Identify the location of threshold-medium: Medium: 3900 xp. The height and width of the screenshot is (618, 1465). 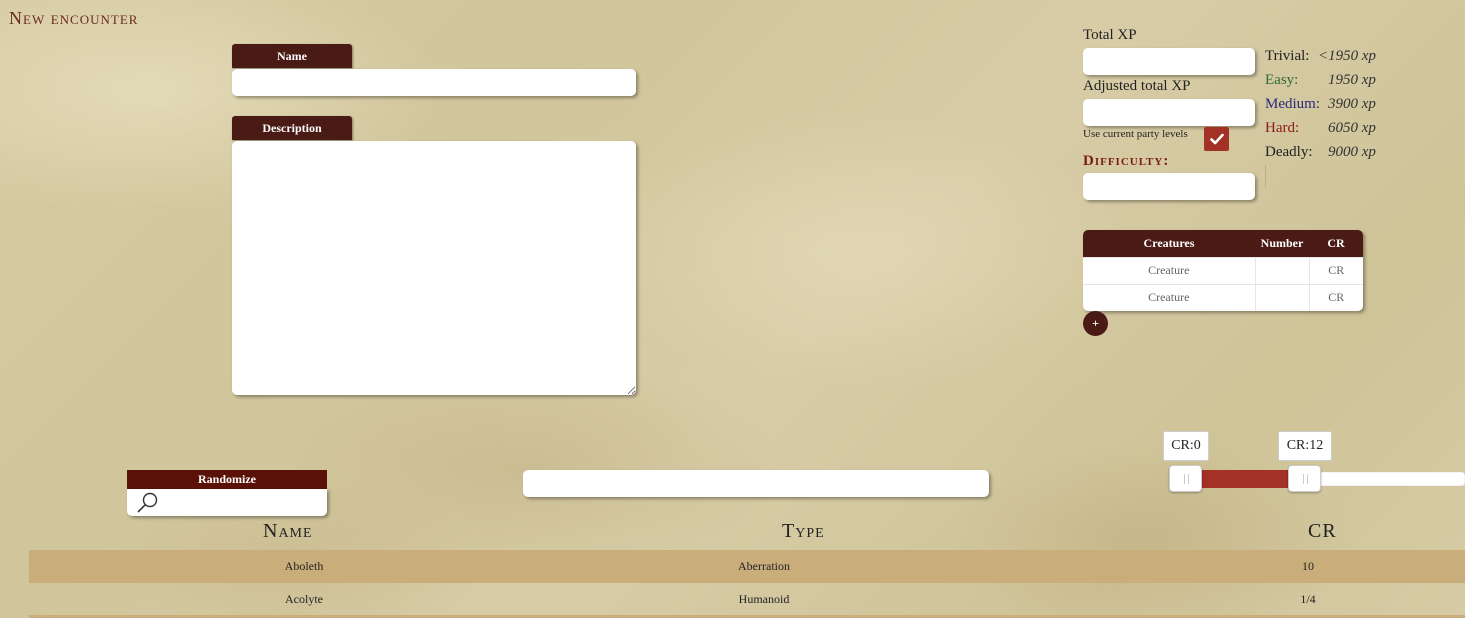
(1335, 104).